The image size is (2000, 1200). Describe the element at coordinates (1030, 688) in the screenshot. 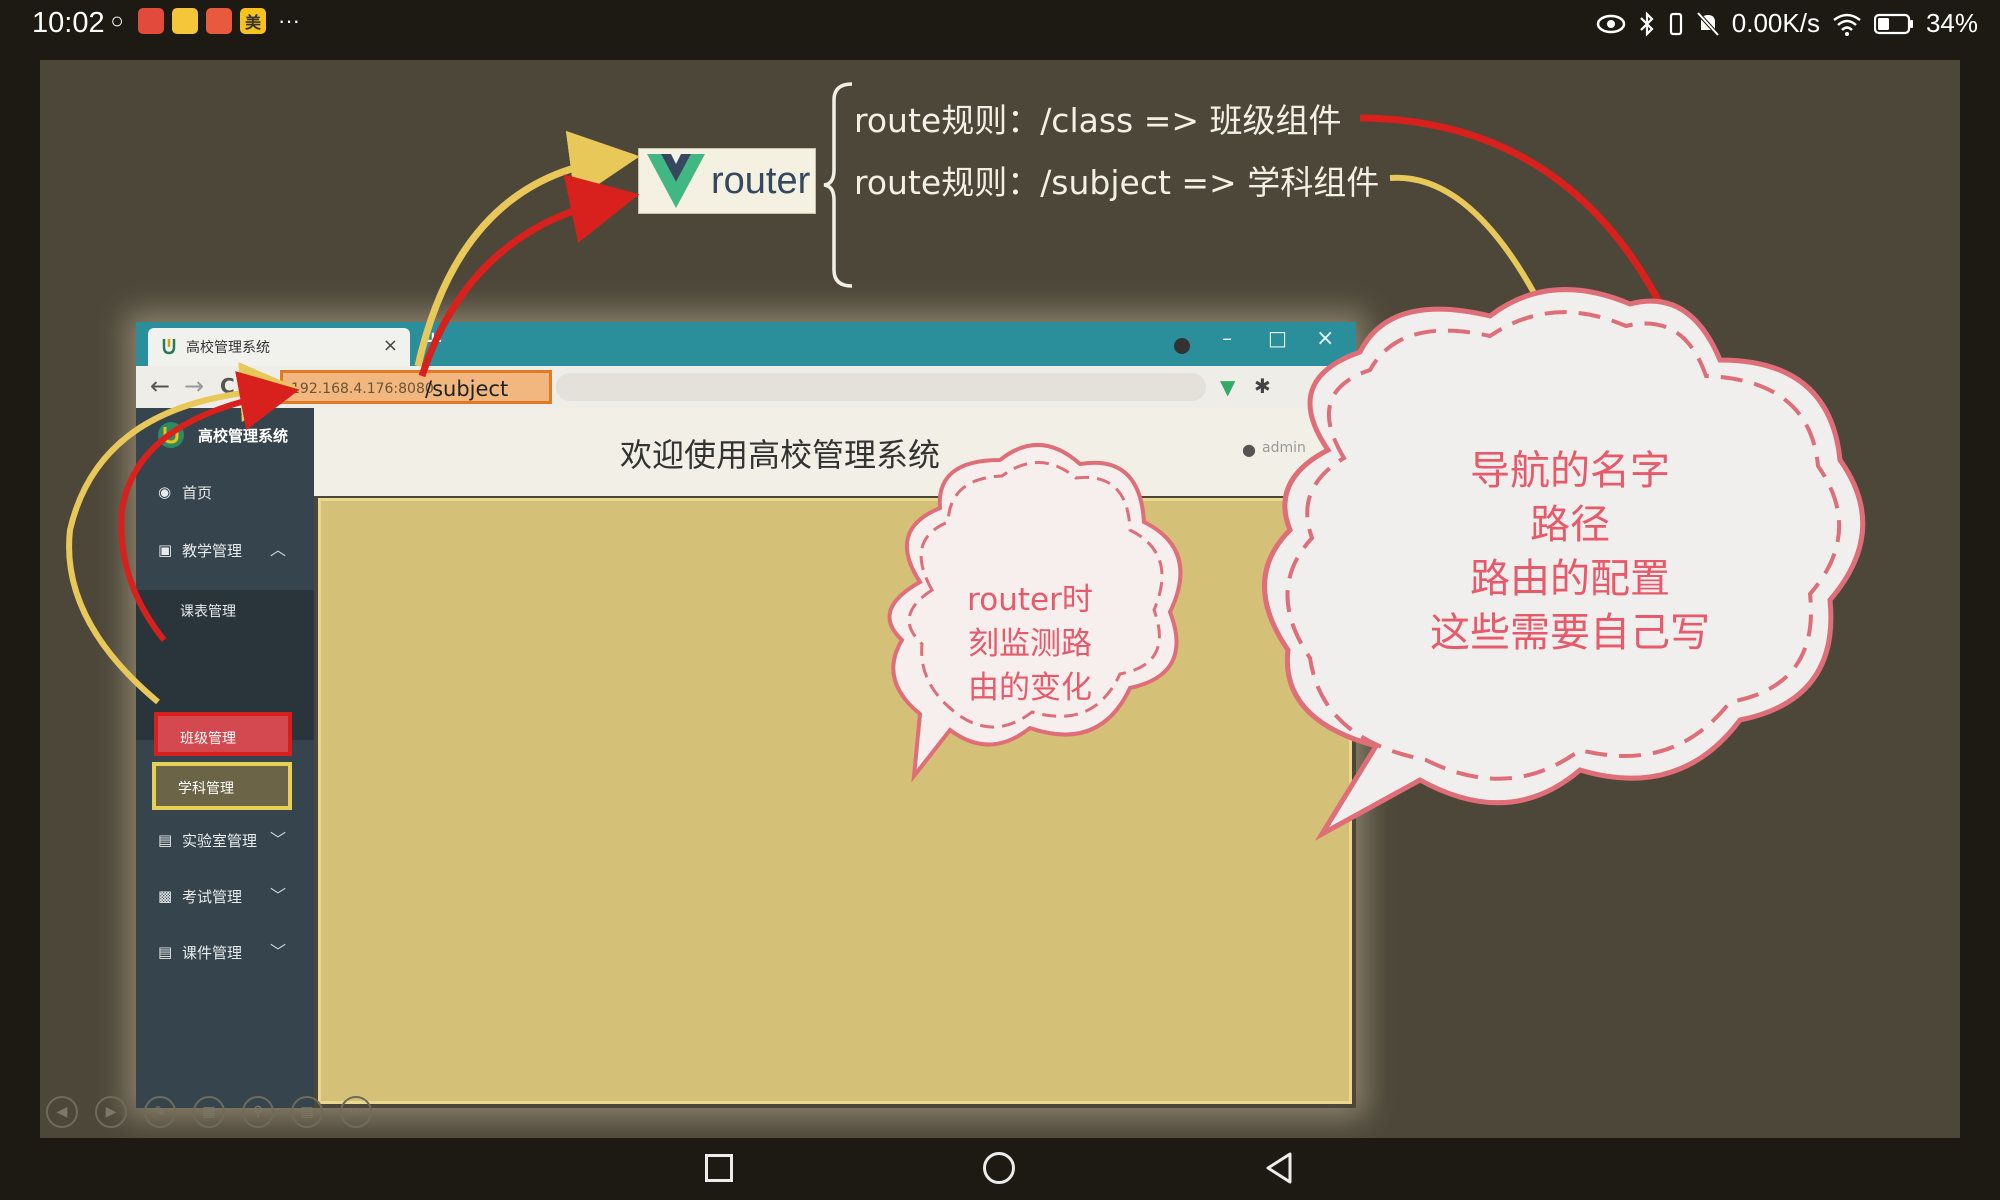

I see `callout-line: 由的变化` at that location.